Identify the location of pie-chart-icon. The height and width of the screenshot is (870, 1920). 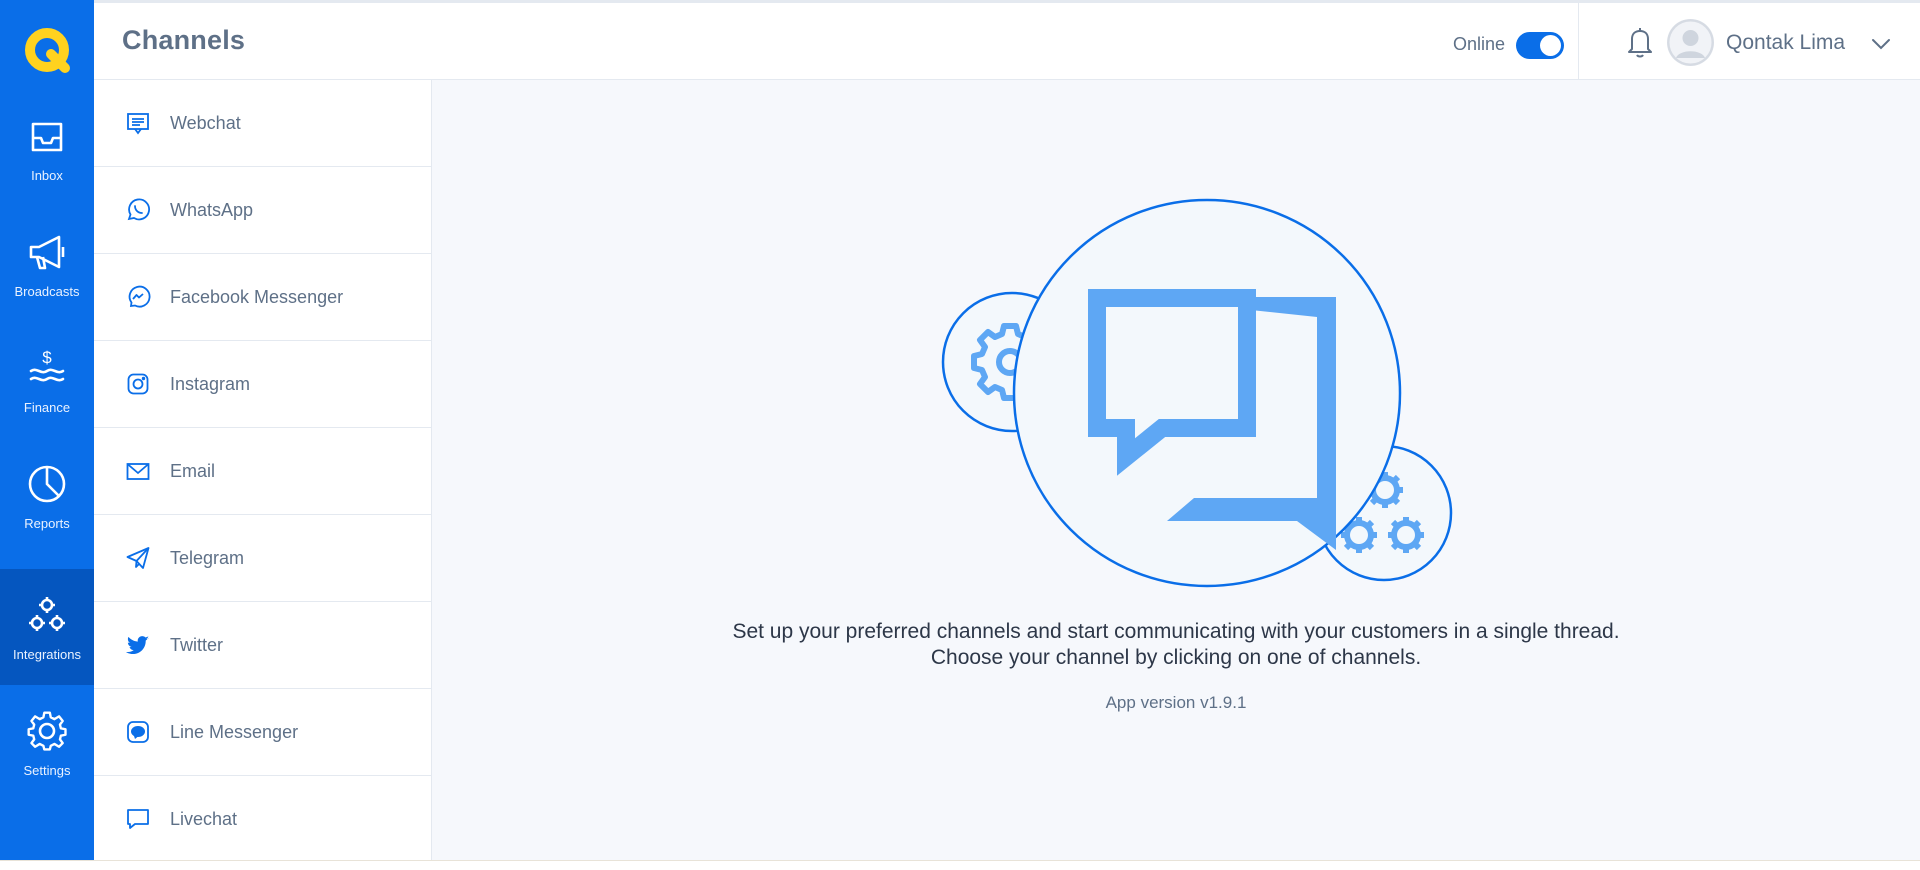
(47, 483).